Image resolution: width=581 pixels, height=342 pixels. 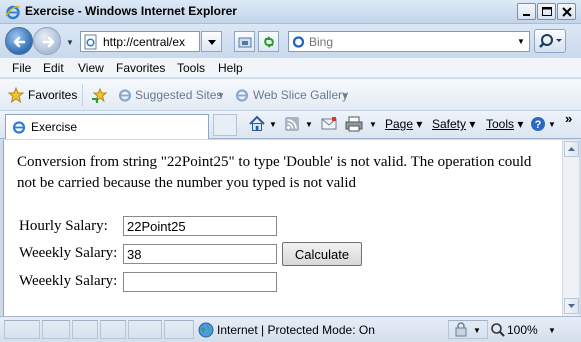 What do you see at coordinates (82, 95) in the screenshot?
I see `favbar-divider` at bounding box center [82, 95].